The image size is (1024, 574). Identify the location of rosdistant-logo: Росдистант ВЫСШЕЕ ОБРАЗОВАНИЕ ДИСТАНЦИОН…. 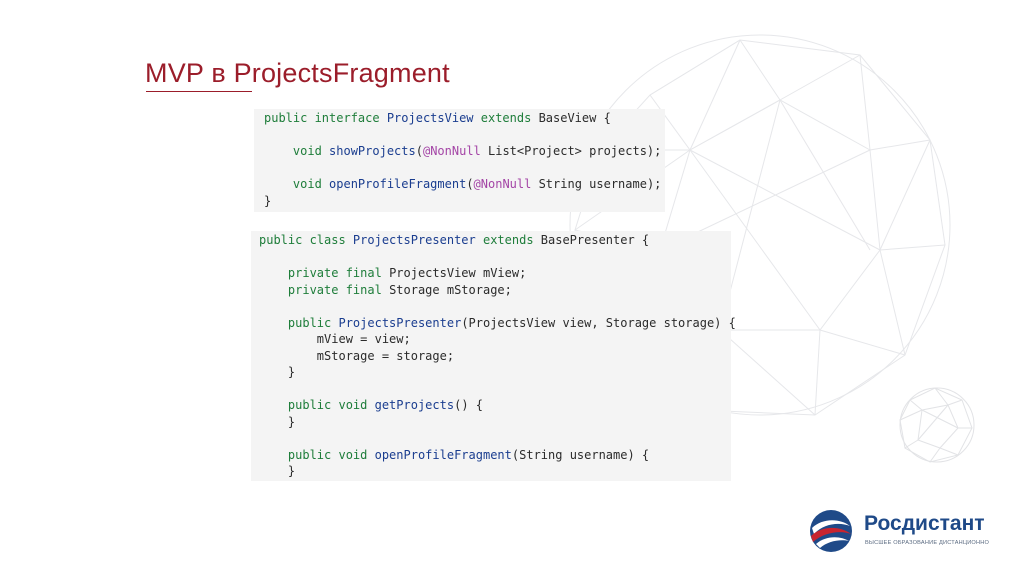
(903, 532).